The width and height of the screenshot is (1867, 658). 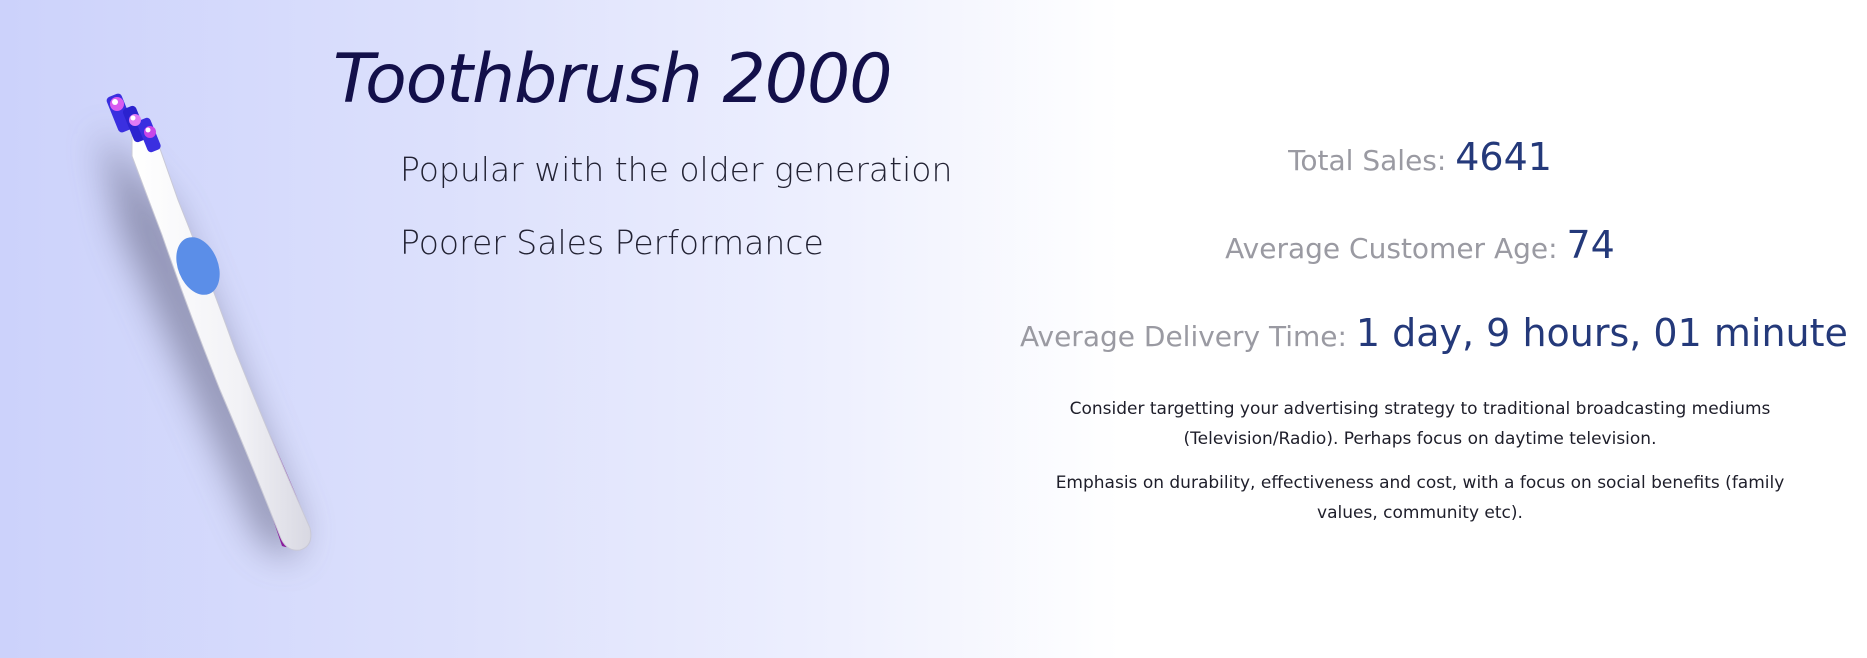 I want to click on product-title: Toothbrush 2000, so click(x=613, y=79).